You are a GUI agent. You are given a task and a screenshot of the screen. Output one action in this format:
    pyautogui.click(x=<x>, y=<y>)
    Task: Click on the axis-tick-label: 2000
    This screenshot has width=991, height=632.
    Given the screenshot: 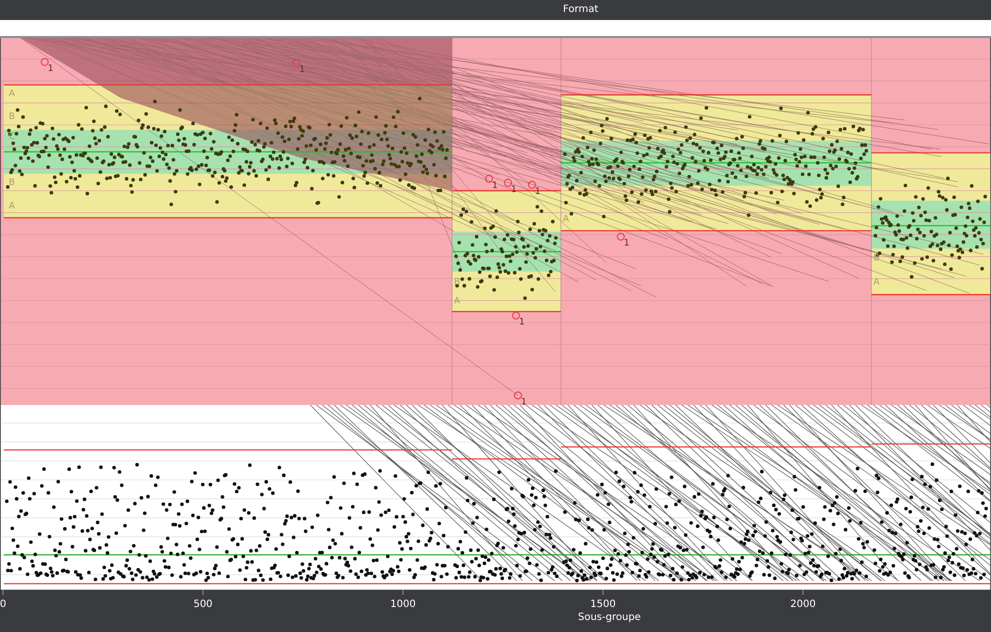 What is the action you would take?
    pyautogui.click(x=803, y=604)
    